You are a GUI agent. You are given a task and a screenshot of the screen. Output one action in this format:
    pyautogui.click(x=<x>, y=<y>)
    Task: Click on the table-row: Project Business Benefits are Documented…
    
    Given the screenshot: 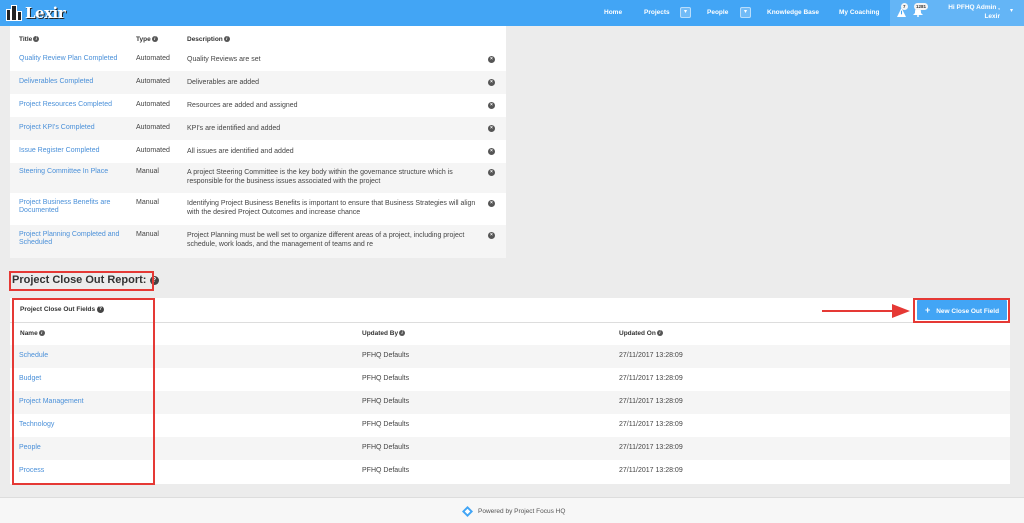 What is the action you would take?
    pyautogui.click(x=258, y=209)
    